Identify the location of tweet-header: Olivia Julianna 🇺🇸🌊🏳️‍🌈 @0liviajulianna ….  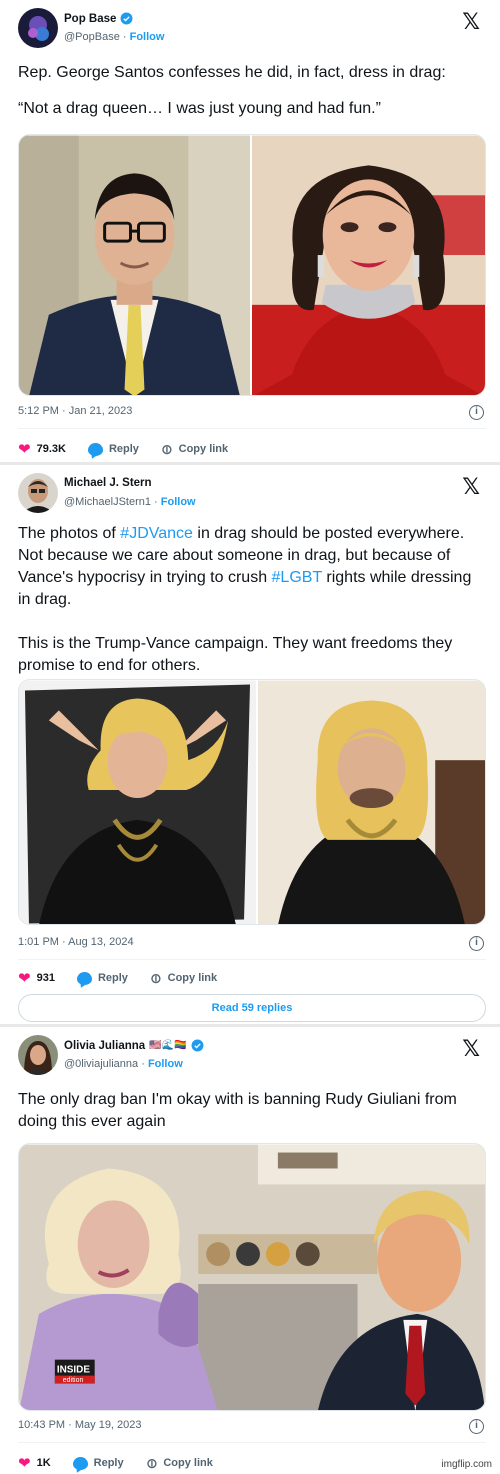
(250, 1057).